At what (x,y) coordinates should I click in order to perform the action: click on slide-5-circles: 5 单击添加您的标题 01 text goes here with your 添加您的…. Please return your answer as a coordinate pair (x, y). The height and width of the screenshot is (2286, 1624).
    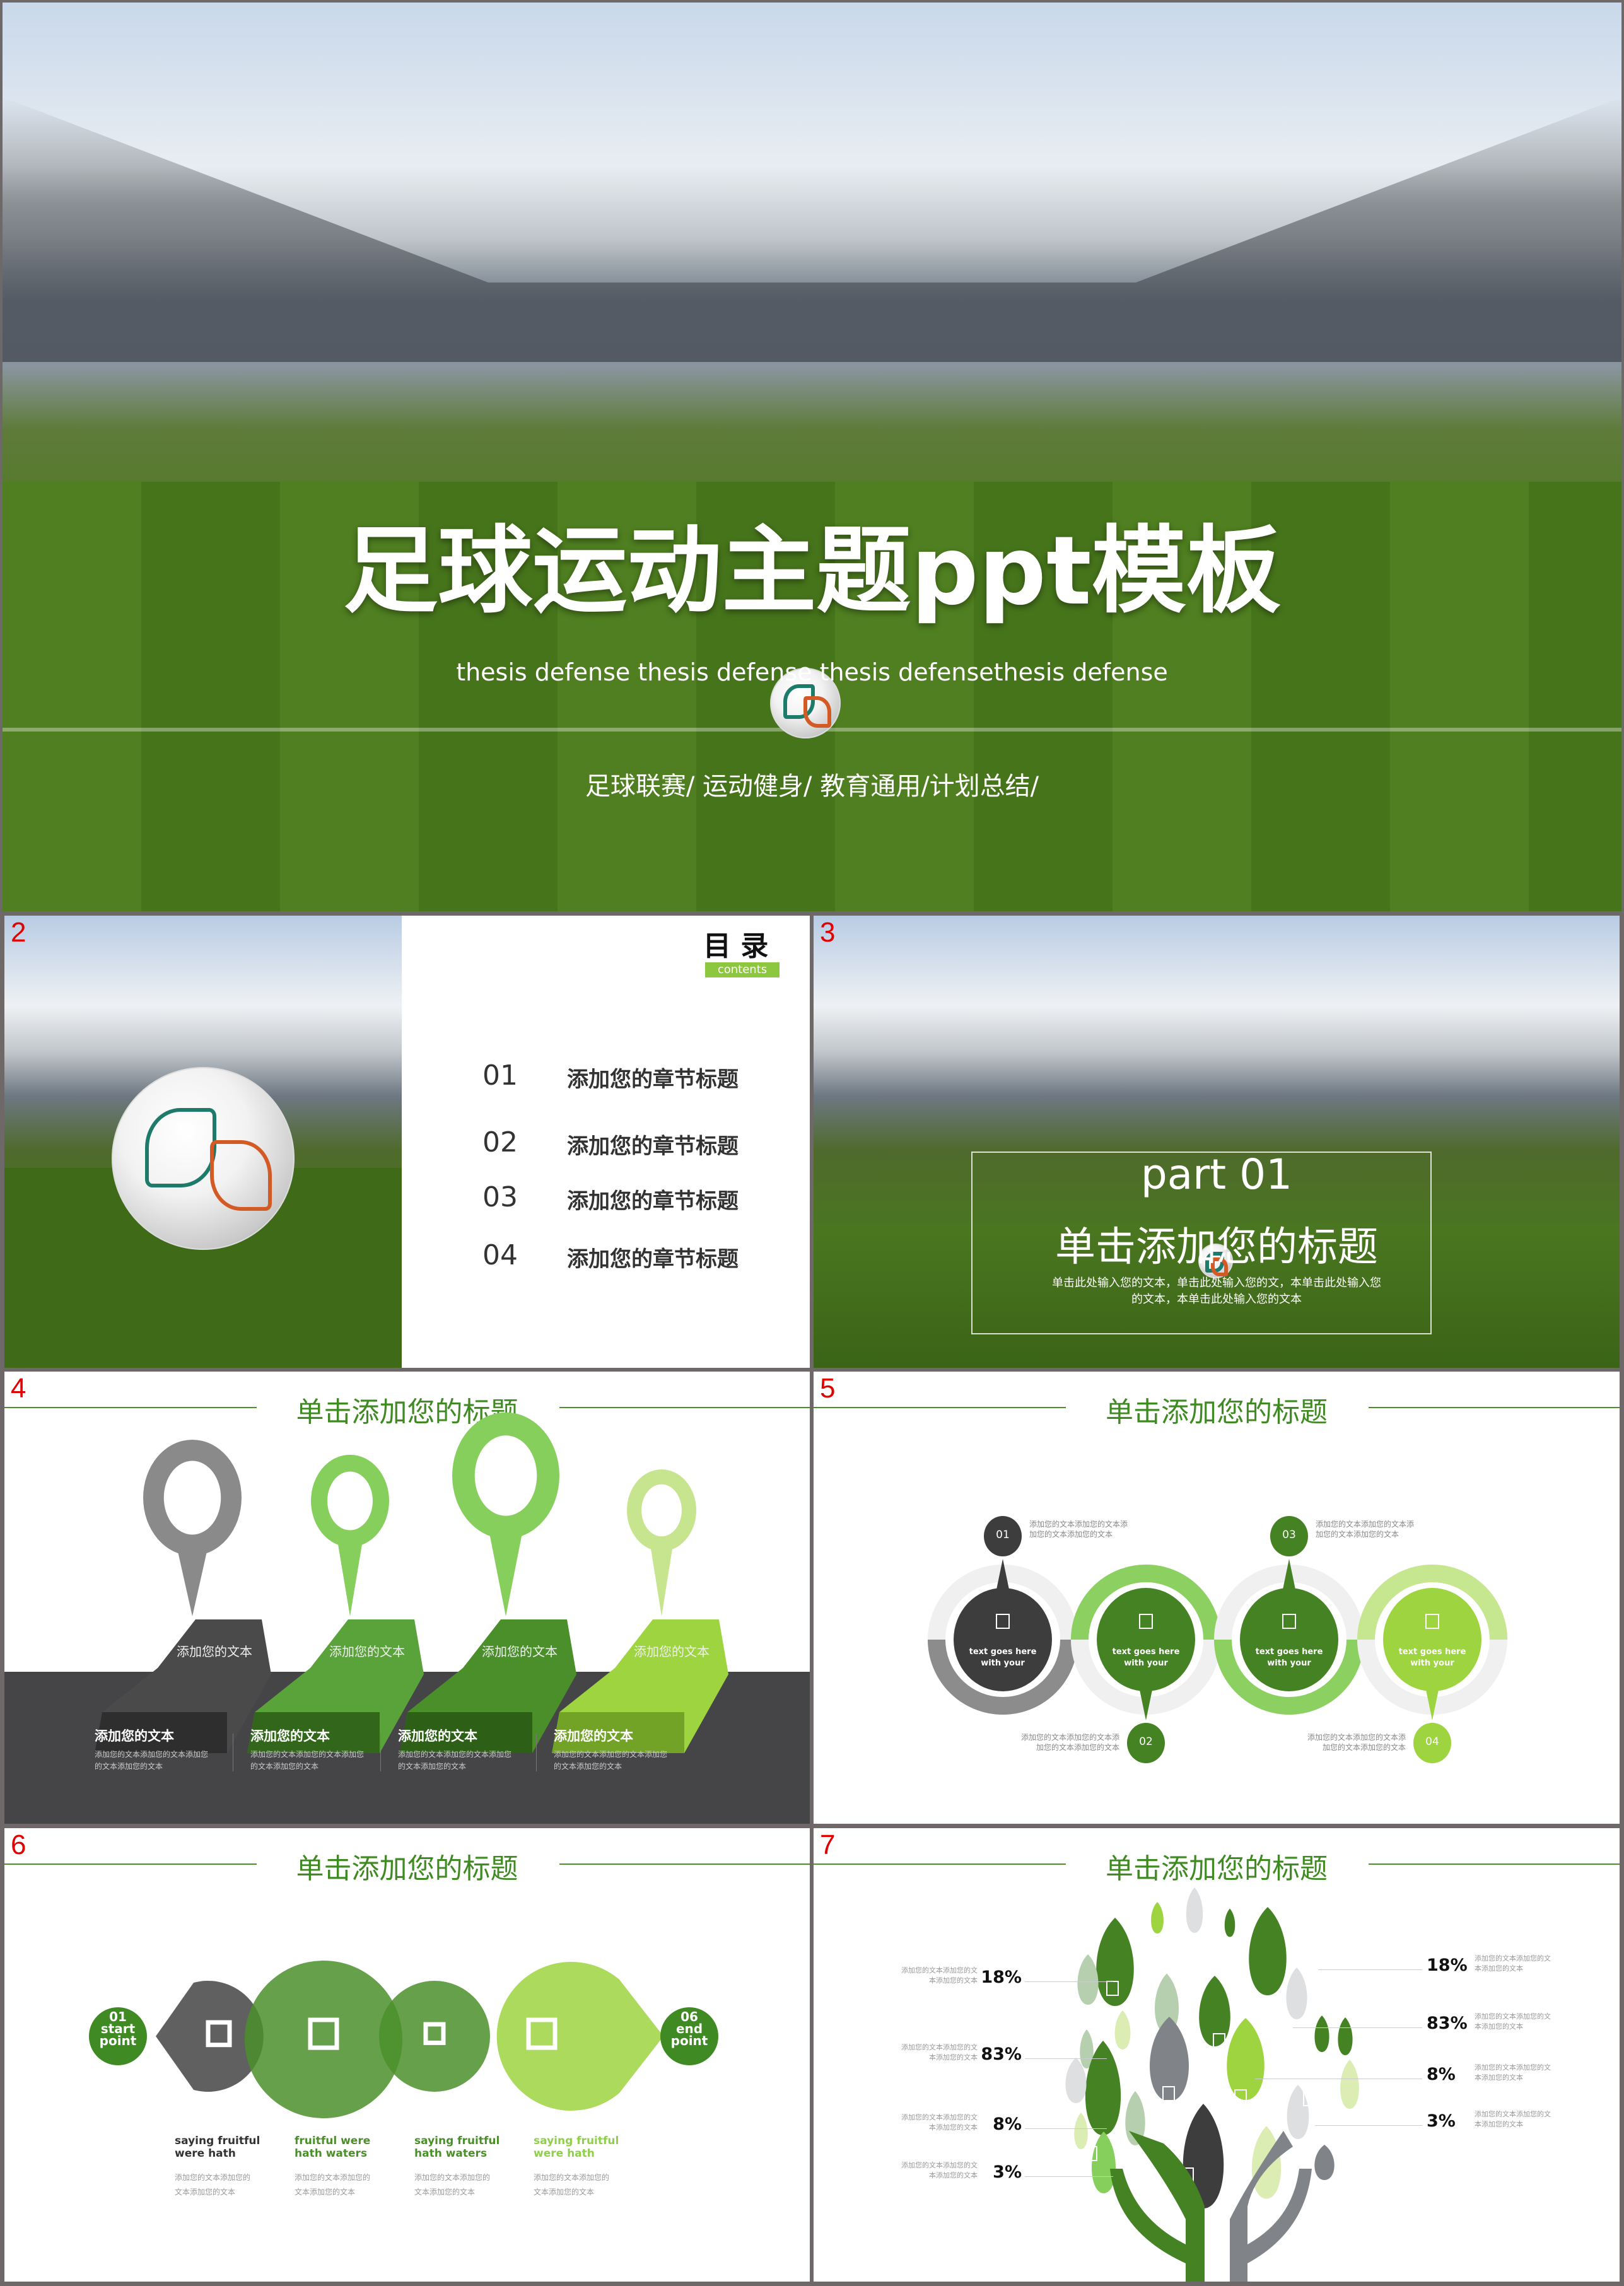
    Looking at the image, I should click on (1217, 1598).